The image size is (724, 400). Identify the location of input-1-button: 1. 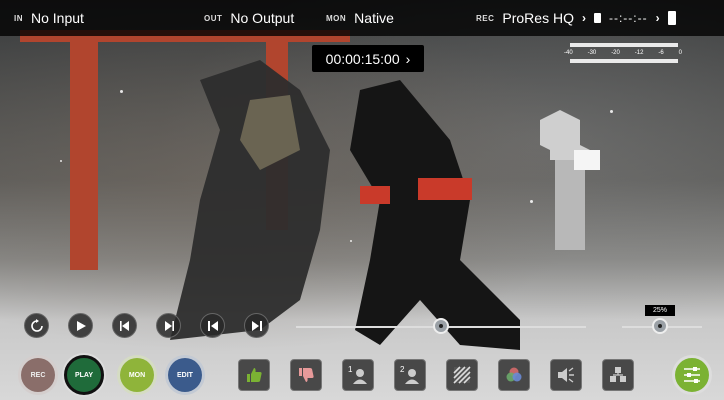
(358, 375).